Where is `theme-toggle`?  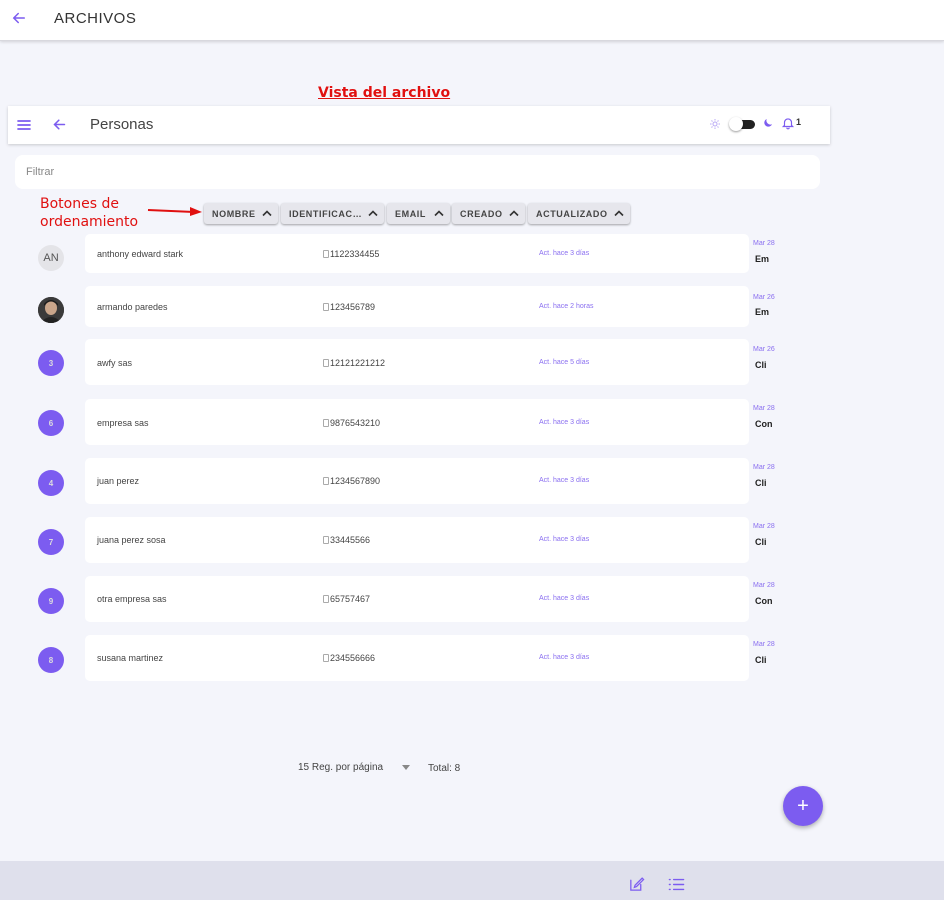 theme-toggle is located at coordinates (742, 124).